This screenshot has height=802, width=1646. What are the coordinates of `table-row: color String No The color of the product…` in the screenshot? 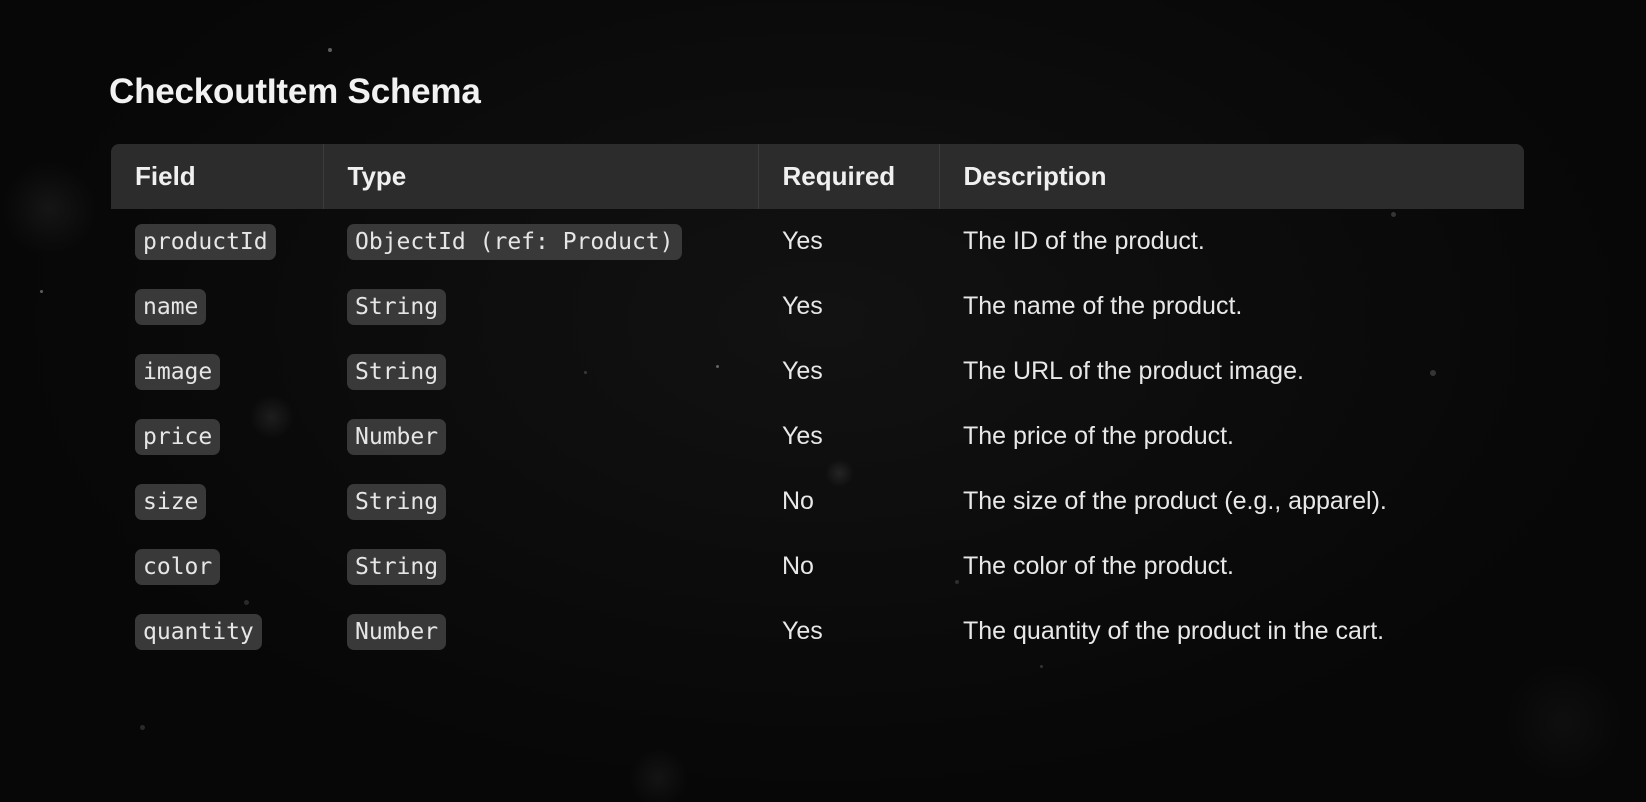 It's located at (817, 566).